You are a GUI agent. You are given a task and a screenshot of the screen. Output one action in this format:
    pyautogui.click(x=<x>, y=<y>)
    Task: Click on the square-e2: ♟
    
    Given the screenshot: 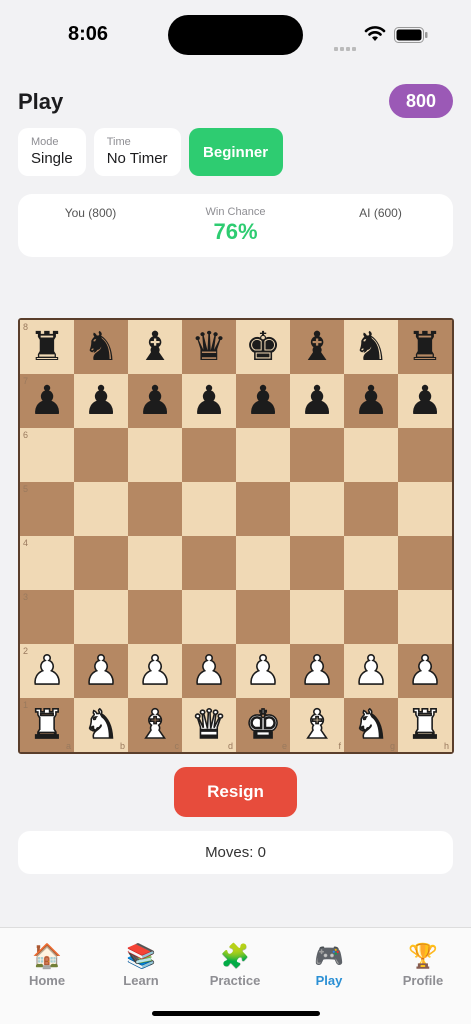 What is the action you would take?
    pyautogui.click(x=263, y=671)
    